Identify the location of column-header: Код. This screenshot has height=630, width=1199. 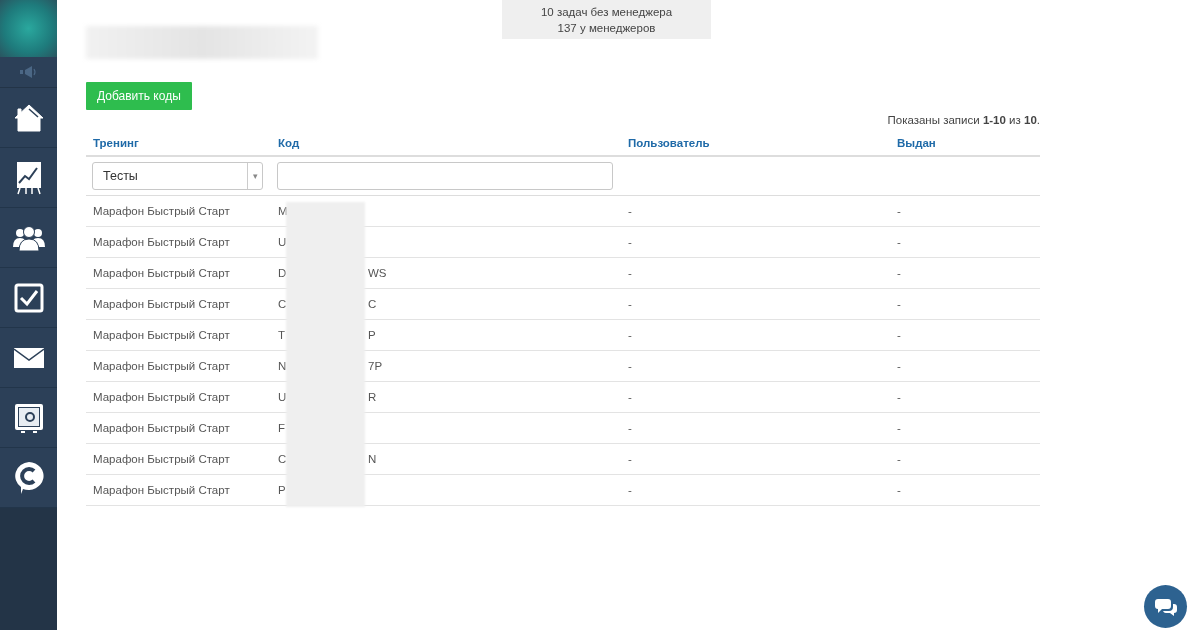
(446, 142).